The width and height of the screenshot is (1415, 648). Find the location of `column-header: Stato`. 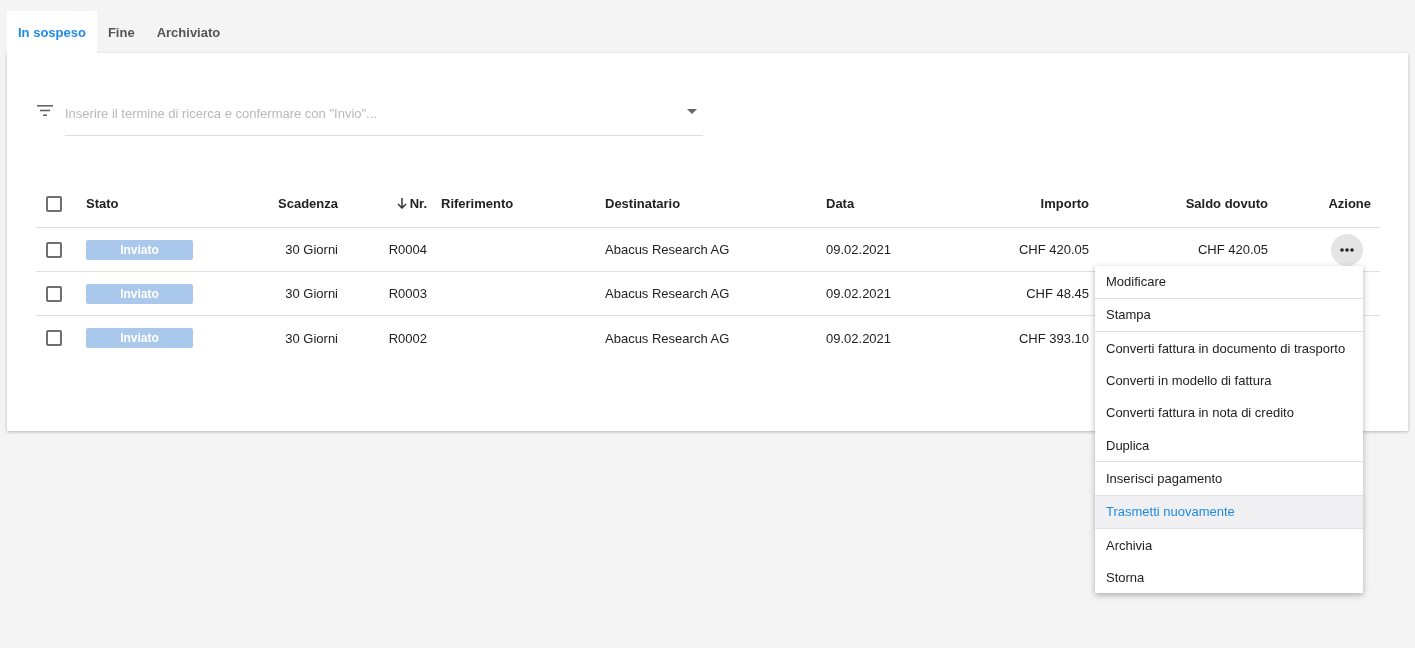

column-header: Stato is located at coordinates (102, 203).